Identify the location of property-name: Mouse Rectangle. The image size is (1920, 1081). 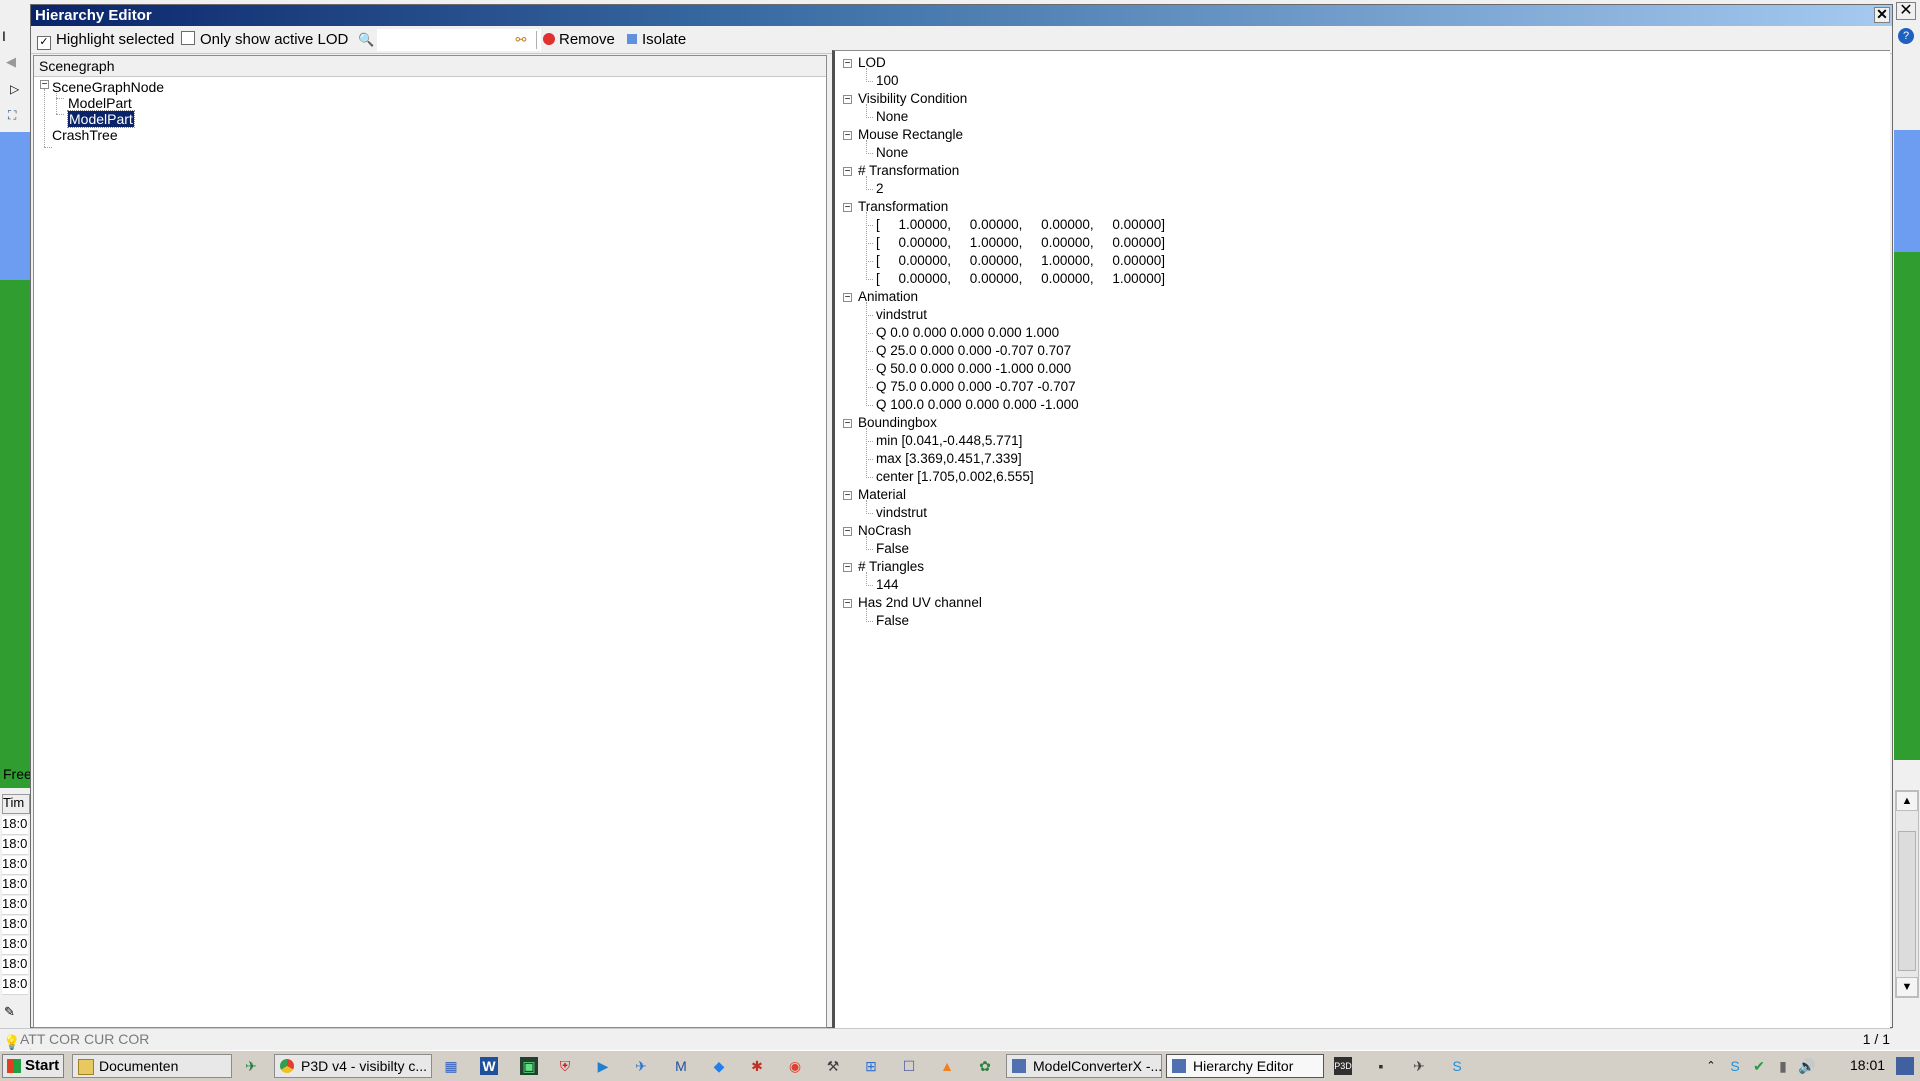
(910, 135).